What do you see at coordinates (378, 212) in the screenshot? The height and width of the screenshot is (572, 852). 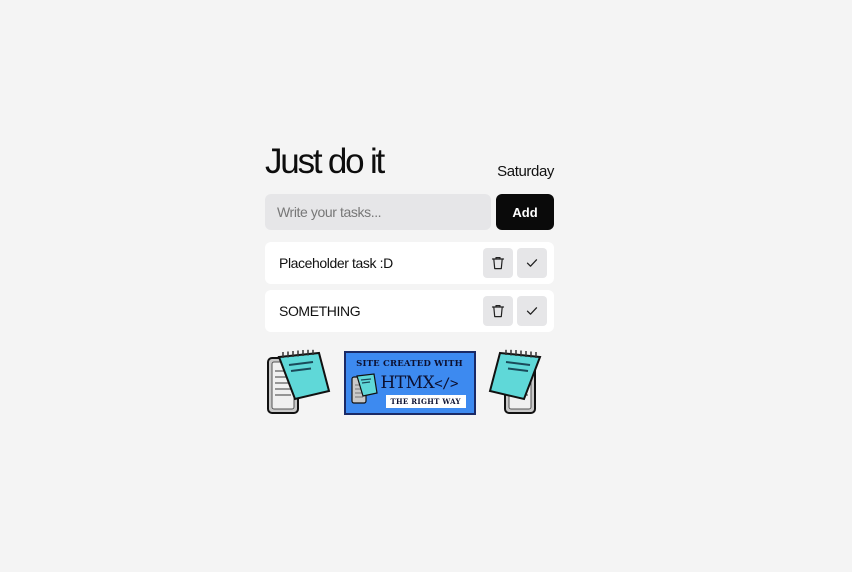 I see `task-input` at bounding box center [378, 212].